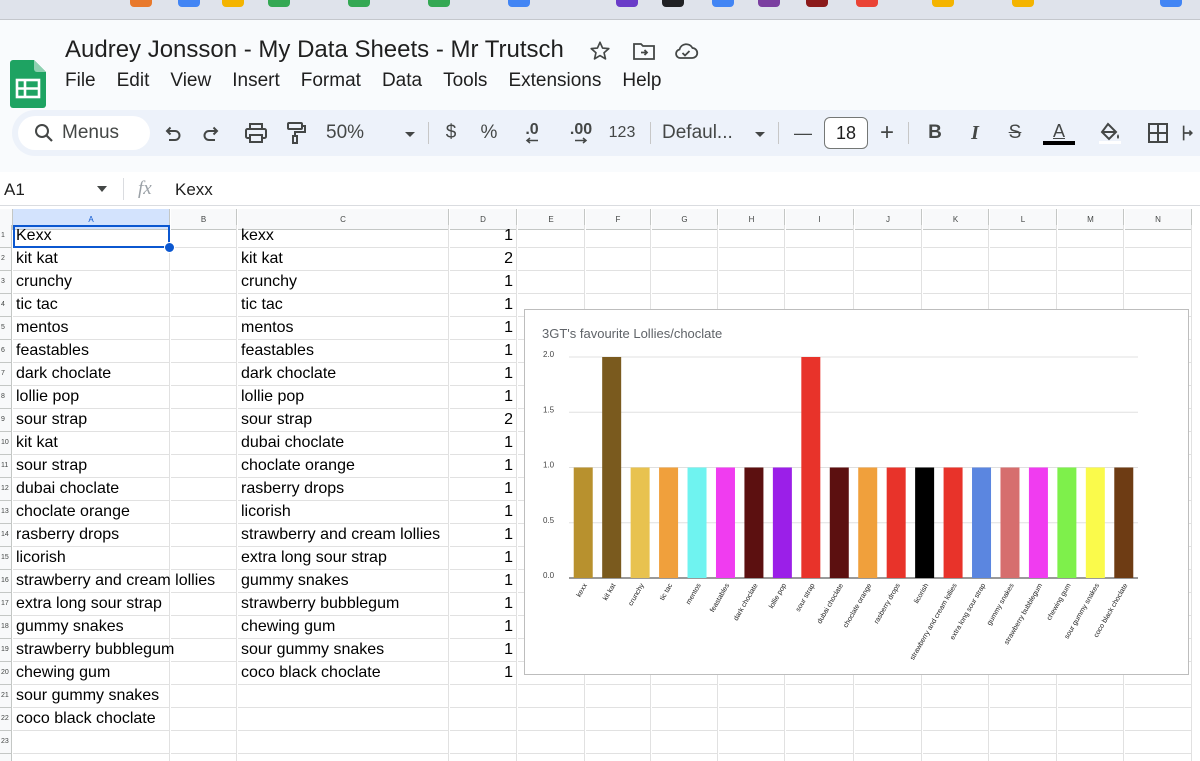 The image size is (1200, 761). Describe the element at coordinates (483, 351) in the screenshot. I see `cell-d6: 1` at that location.